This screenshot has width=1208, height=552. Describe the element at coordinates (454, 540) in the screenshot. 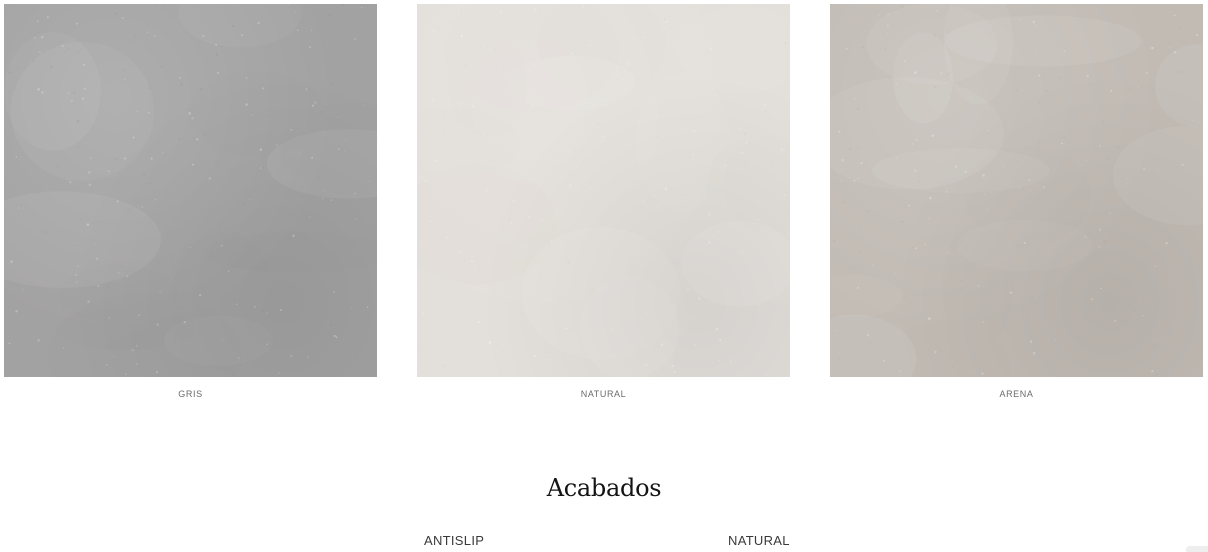

I see `finish-option-antislip: ANTISLIP` at that location.